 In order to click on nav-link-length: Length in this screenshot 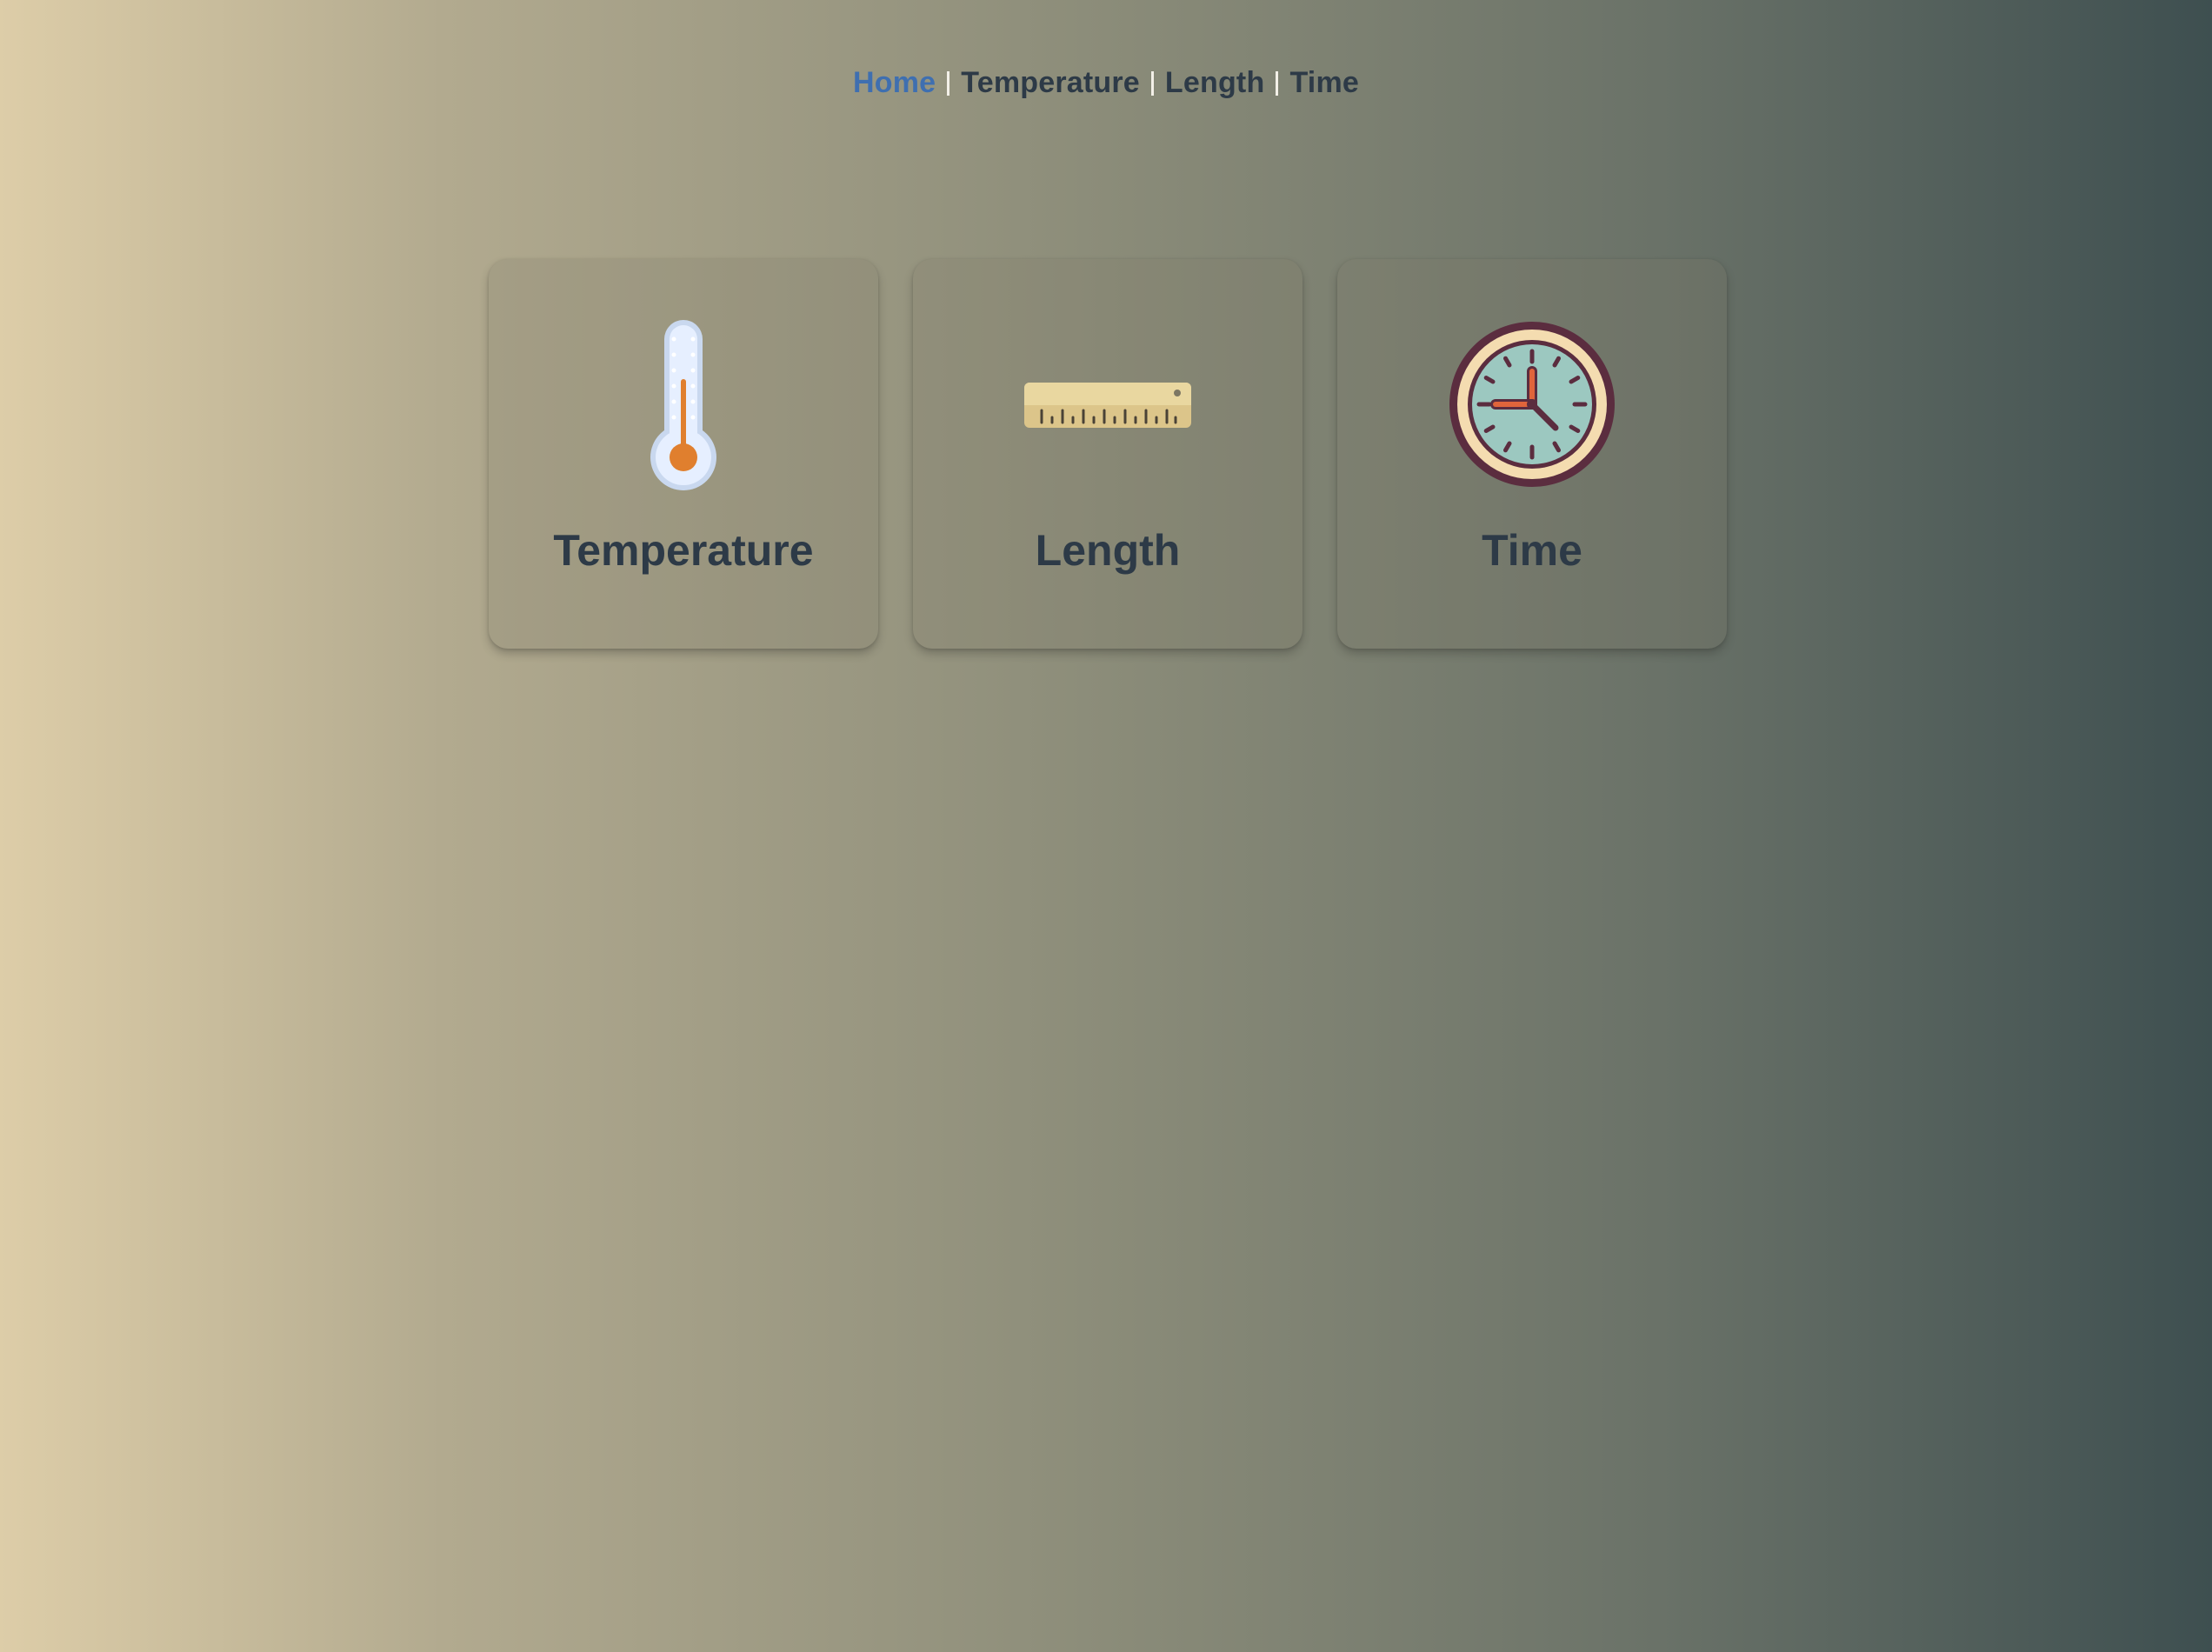, I will do `click(1215, 83)`.